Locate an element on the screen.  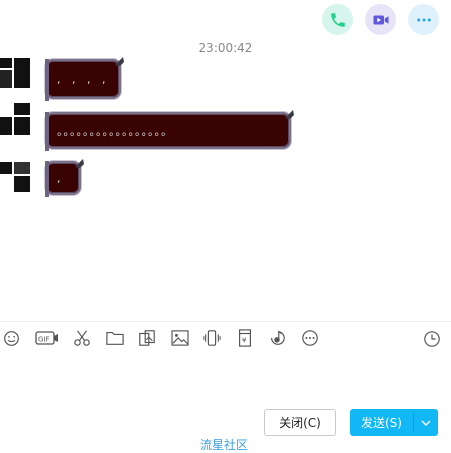
scissors-icon is located at coordinates (82, 338).